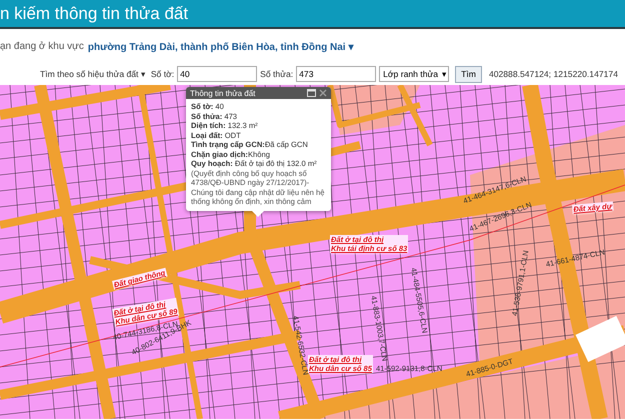 The height and width of the screenshot is (420, 625). What do you see at coordinates (311, 93) in the screenshot?
I see `maximize-icon` at bounding box center [311, 93].